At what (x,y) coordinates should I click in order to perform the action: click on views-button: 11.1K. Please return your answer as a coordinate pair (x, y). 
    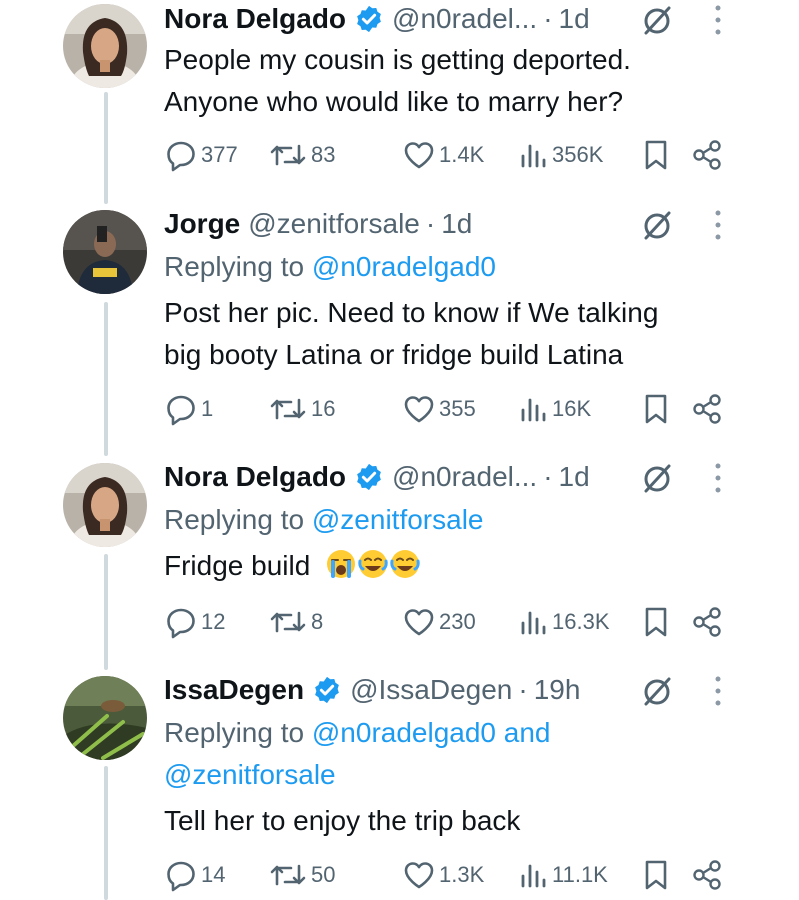
    Looking at the image, I should click on (563, 875).